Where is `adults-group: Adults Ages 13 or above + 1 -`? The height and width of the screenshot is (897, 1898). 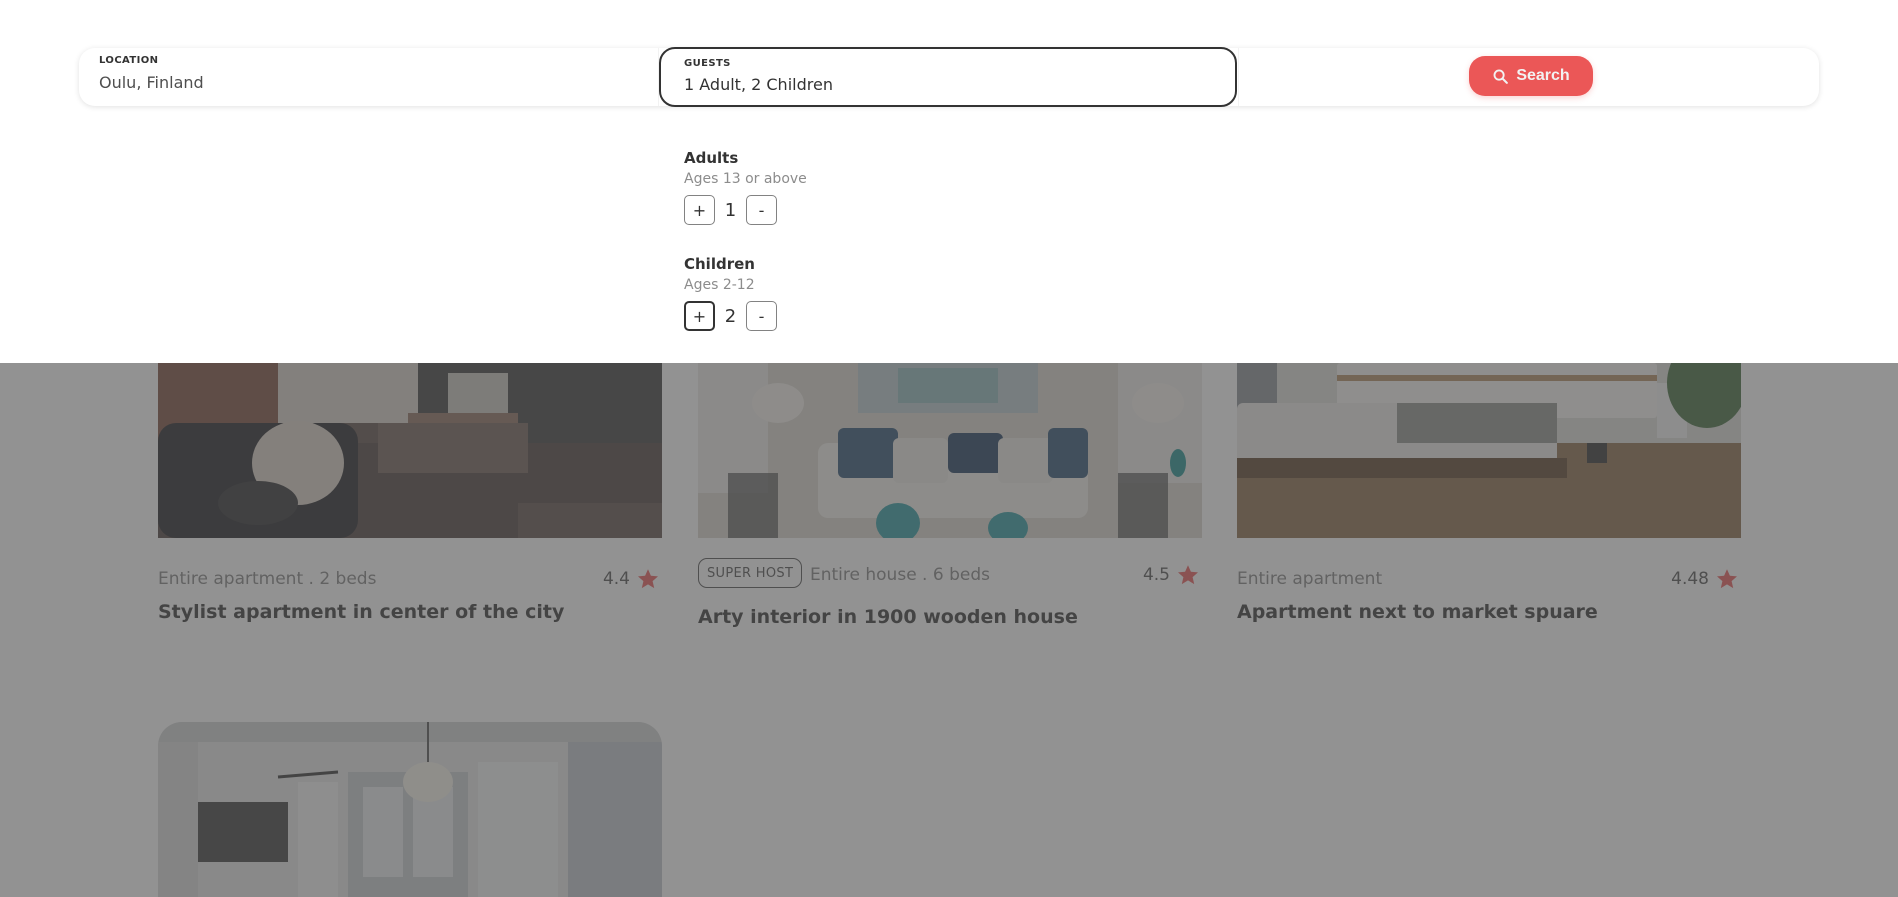
adults-group: Adults Ages 13 or above + 1 - is located at coordinates (794, 202).